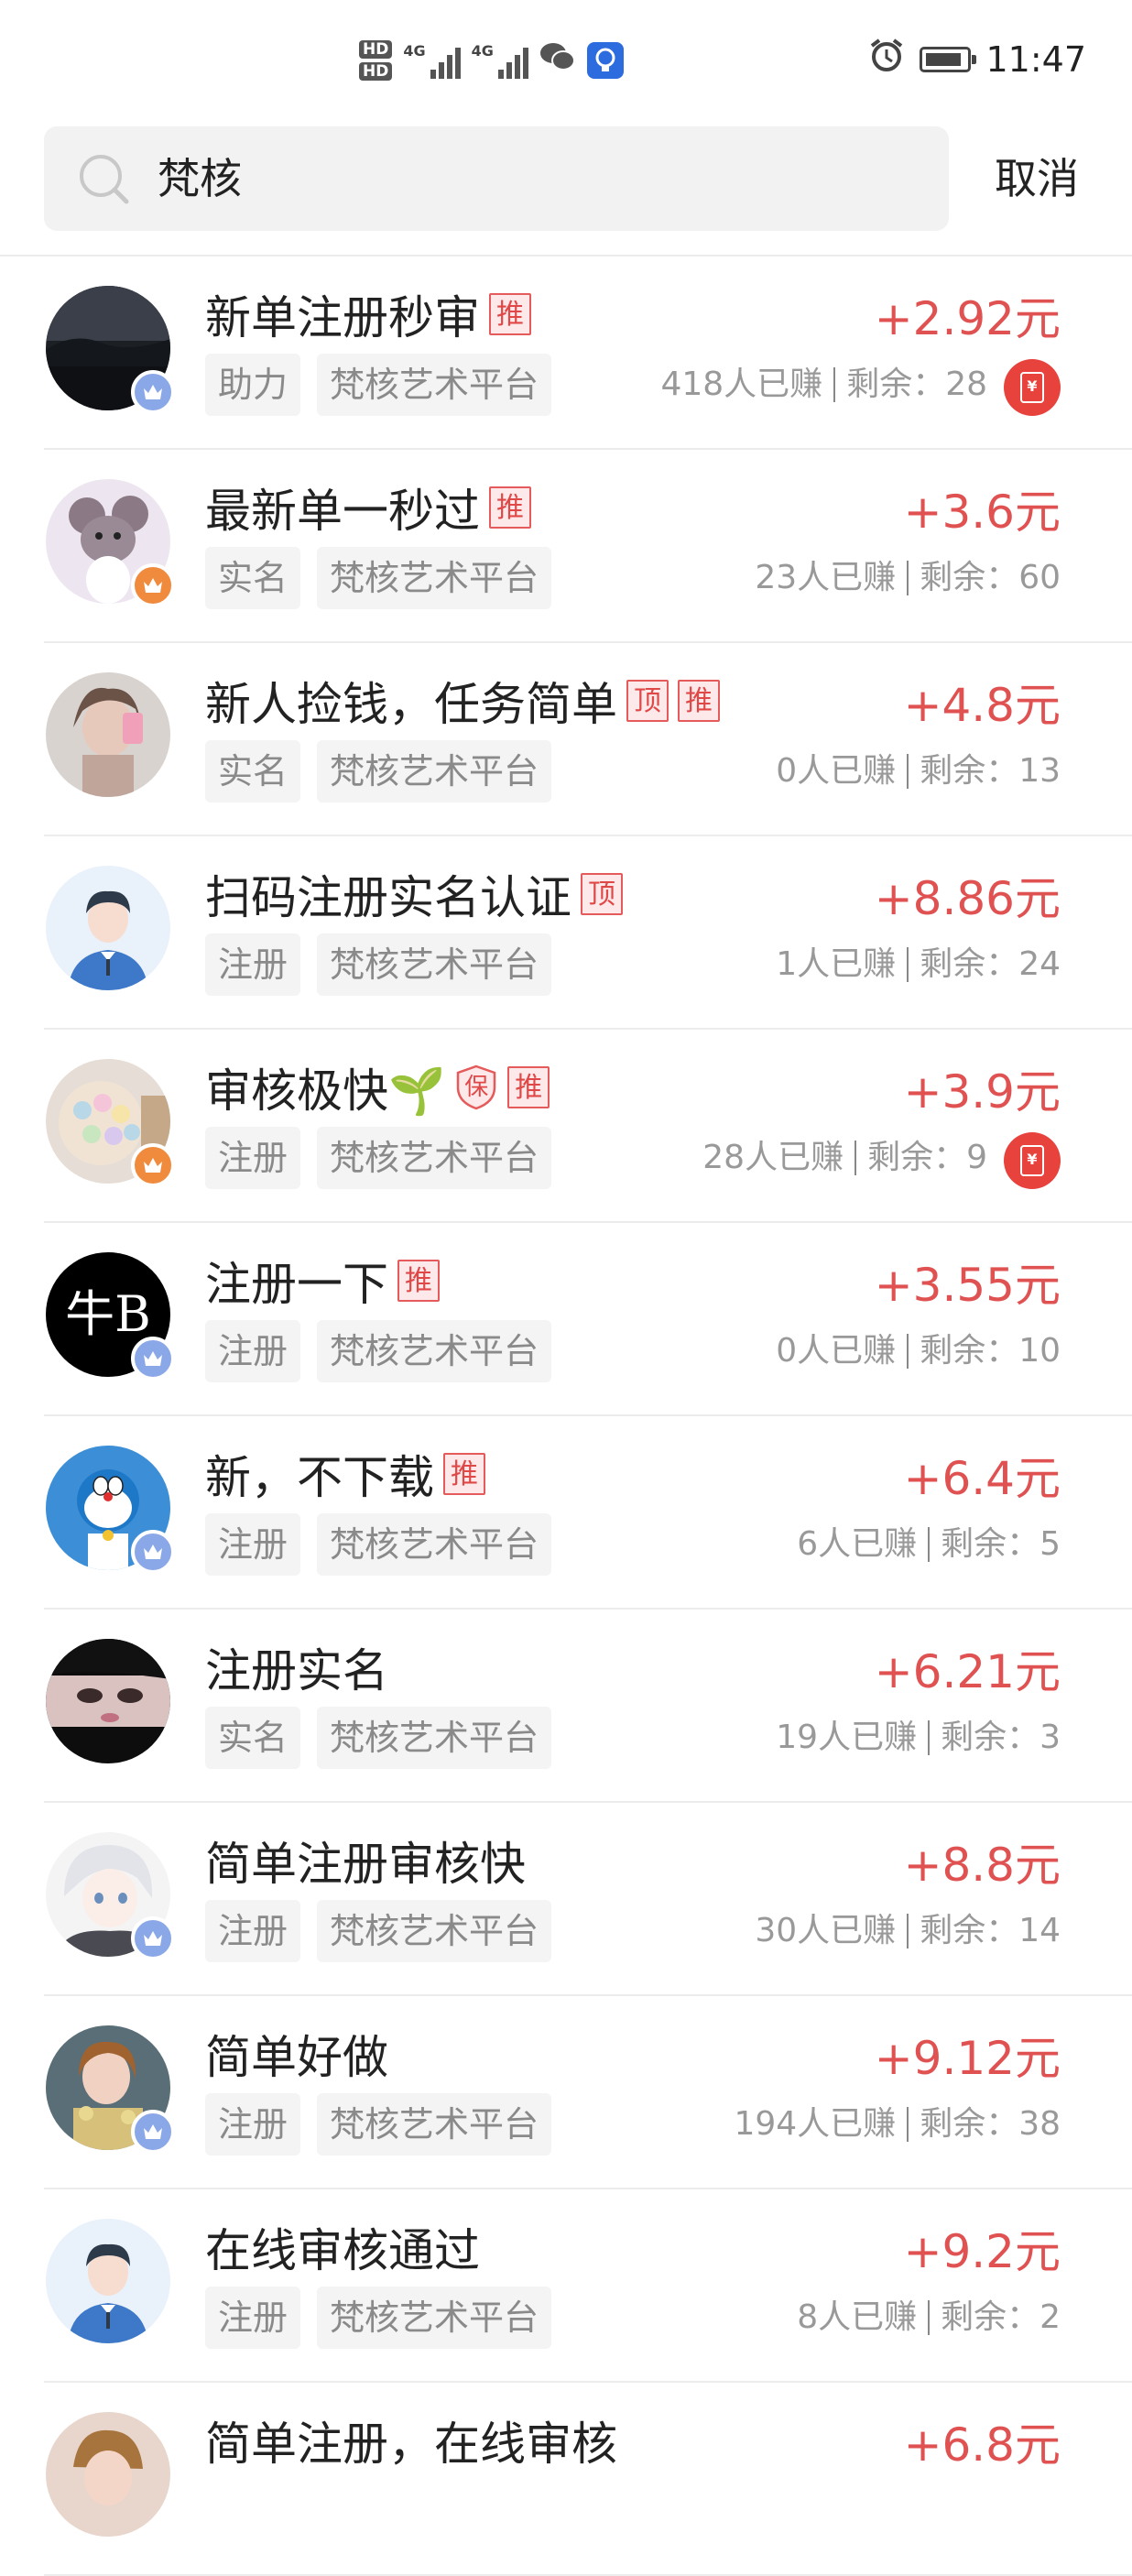 The height and width of the screenshot is (2576, 1132). Describe the element at coordinates (908, 1931) in the screenshot. I see `task-stats: 30人已赚 剩余：14` at that location.